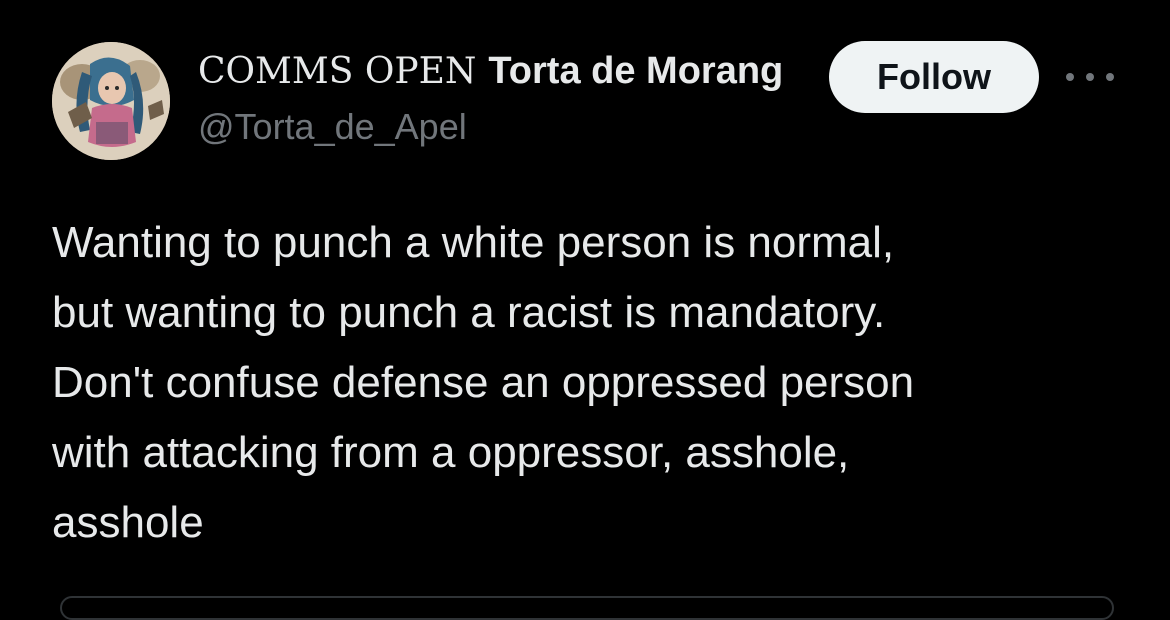  I want to click on follow-button: Follow, so click(934, 77).